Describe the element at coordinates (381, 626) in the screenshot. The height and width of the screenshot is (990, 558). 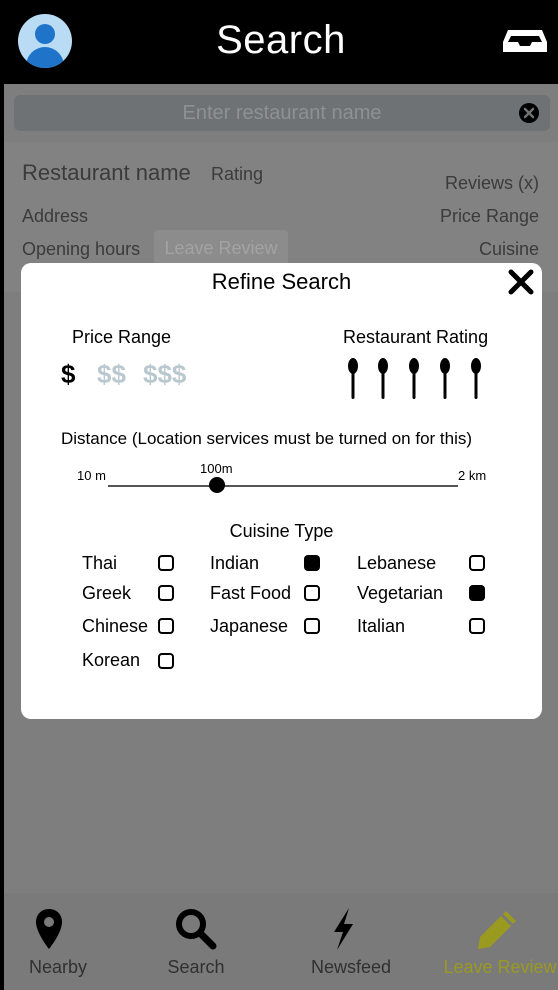
I see `cuisine-label-italian: Italian` at that location.